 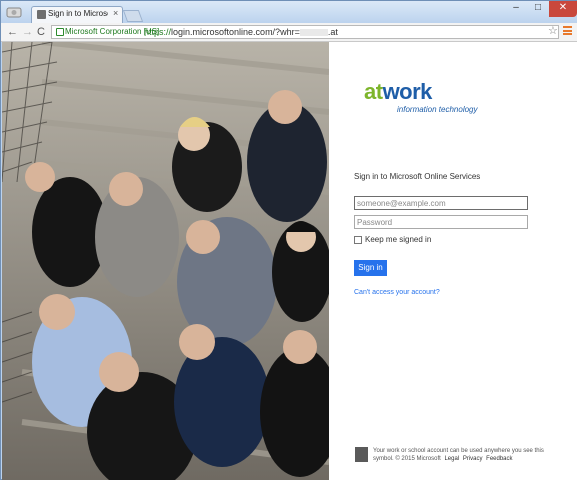 I want to click on back-button: ←, so click(x=12, y=32).